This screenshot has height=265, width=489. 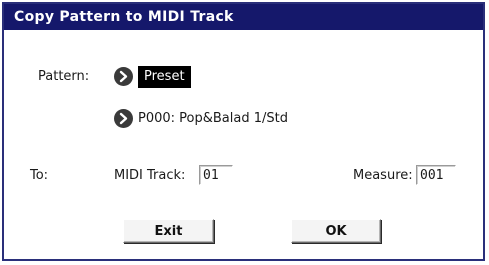 What do you see at coordinates (243, 17) in the screenshot?
I see `dialog-title: Copy Pattern to MIDI Track` at bounding box center [243, 17].